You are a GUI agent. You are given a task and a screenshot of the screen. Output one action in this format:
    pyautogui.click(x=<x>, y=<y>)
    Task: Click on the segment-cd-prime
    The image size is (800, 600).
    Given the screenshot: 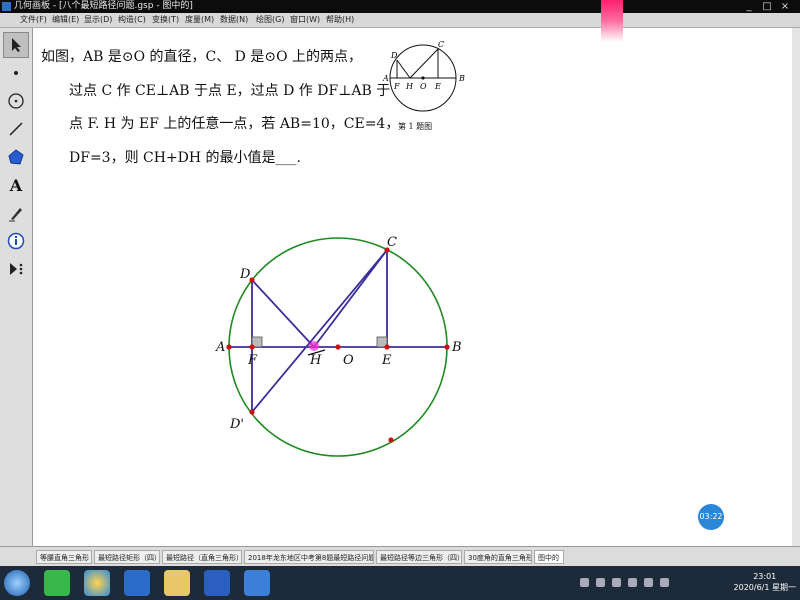 What is the action you would take?
    pyautogui.click(x=319, y=331)
    